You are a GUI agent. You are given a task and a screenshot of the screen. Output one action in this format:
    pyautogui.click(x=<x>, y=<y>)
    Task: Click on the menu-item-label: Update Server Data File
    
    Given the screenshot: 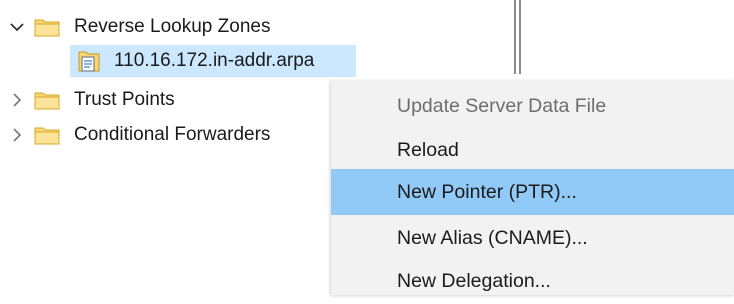 What is the action you would take?
    pyautogui.click(x=502, y=105)
    